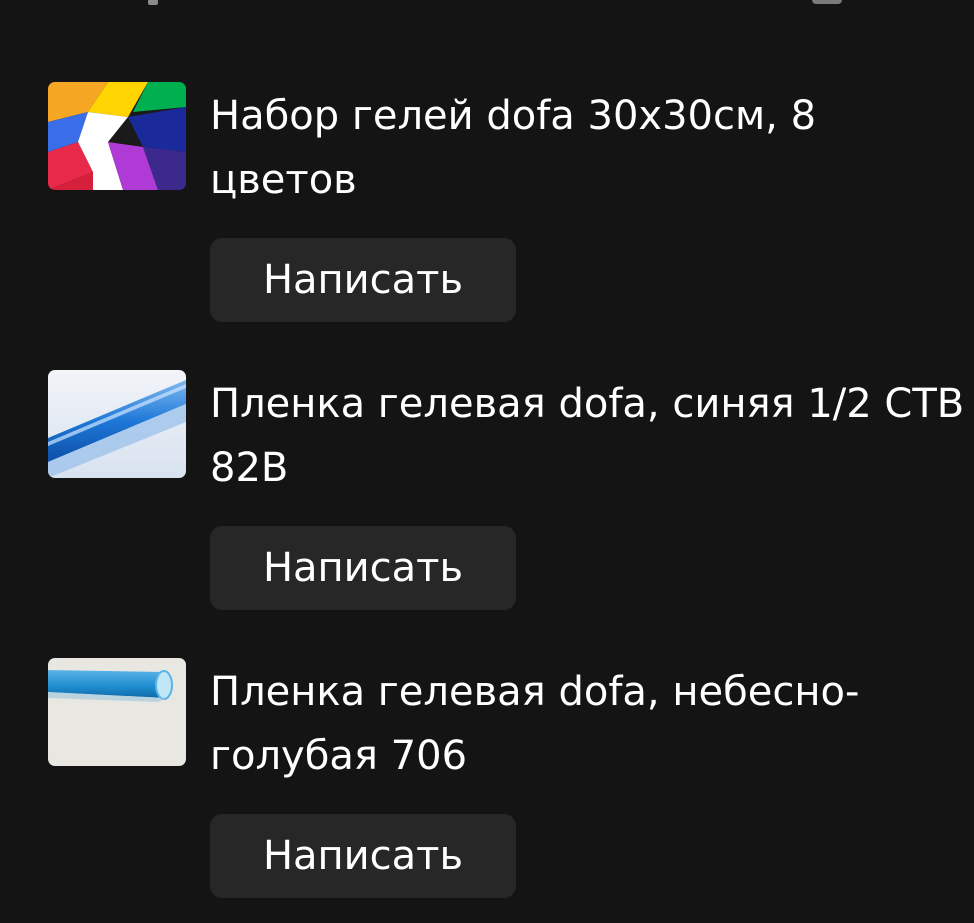 The image size is (974, 923). Describe the element at coordinates (587, 404) in the screenshot. I see `product-title-line: Пленка гелевая dofa, синяя 1/2 CTB` at that location.